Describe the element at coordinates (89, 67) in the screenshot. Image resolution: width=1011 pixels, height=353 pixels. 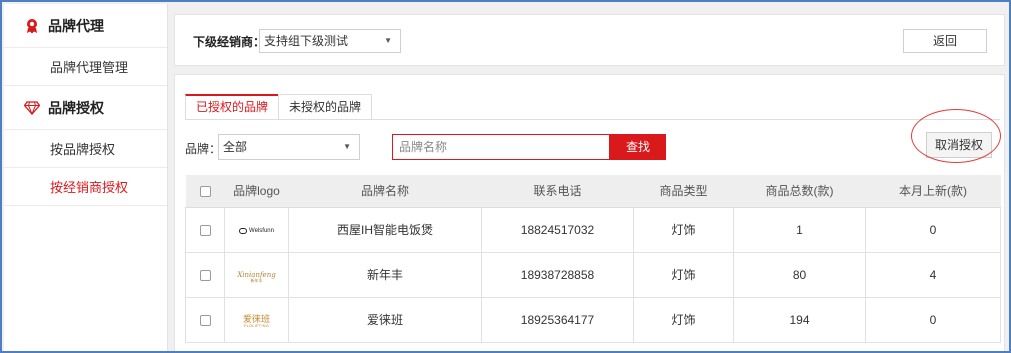
I see `sidebar-item-label: 品牌代理管理` at that location.